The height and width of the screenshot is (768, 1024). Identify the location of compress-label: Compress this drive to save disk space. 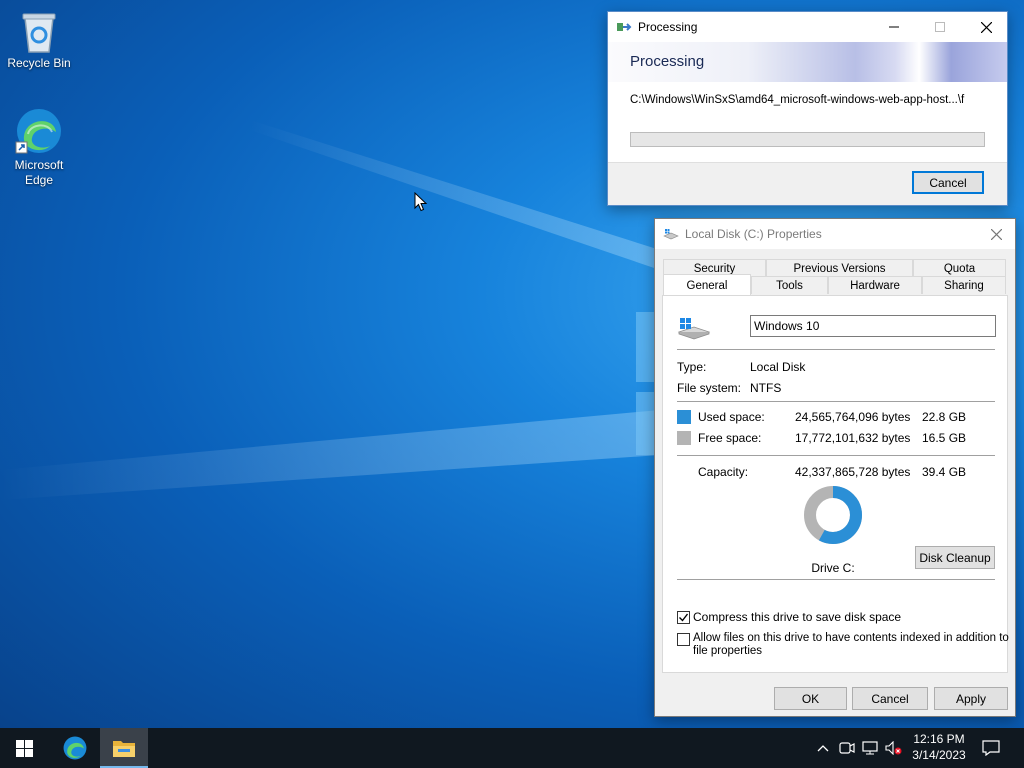
(797, 617).